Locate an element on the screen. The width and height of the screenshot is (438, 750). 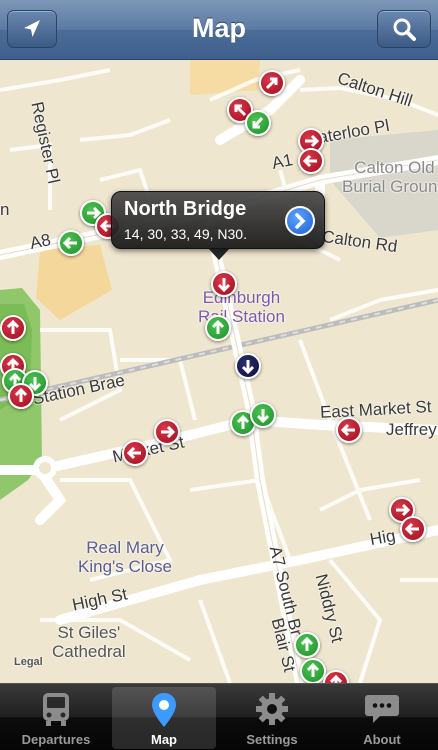
bus-stop-pin-selected is located at coordinates (224, 284).